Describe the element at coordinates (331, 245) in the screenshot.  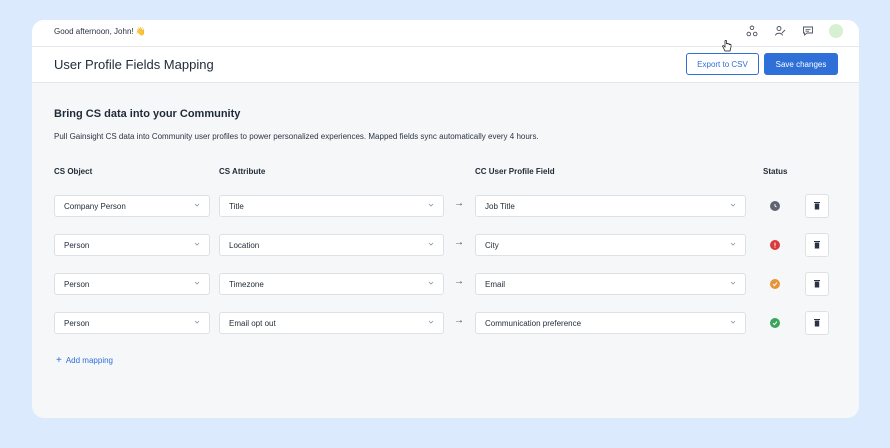
I see `cs-attribute-select: Location` at that location.